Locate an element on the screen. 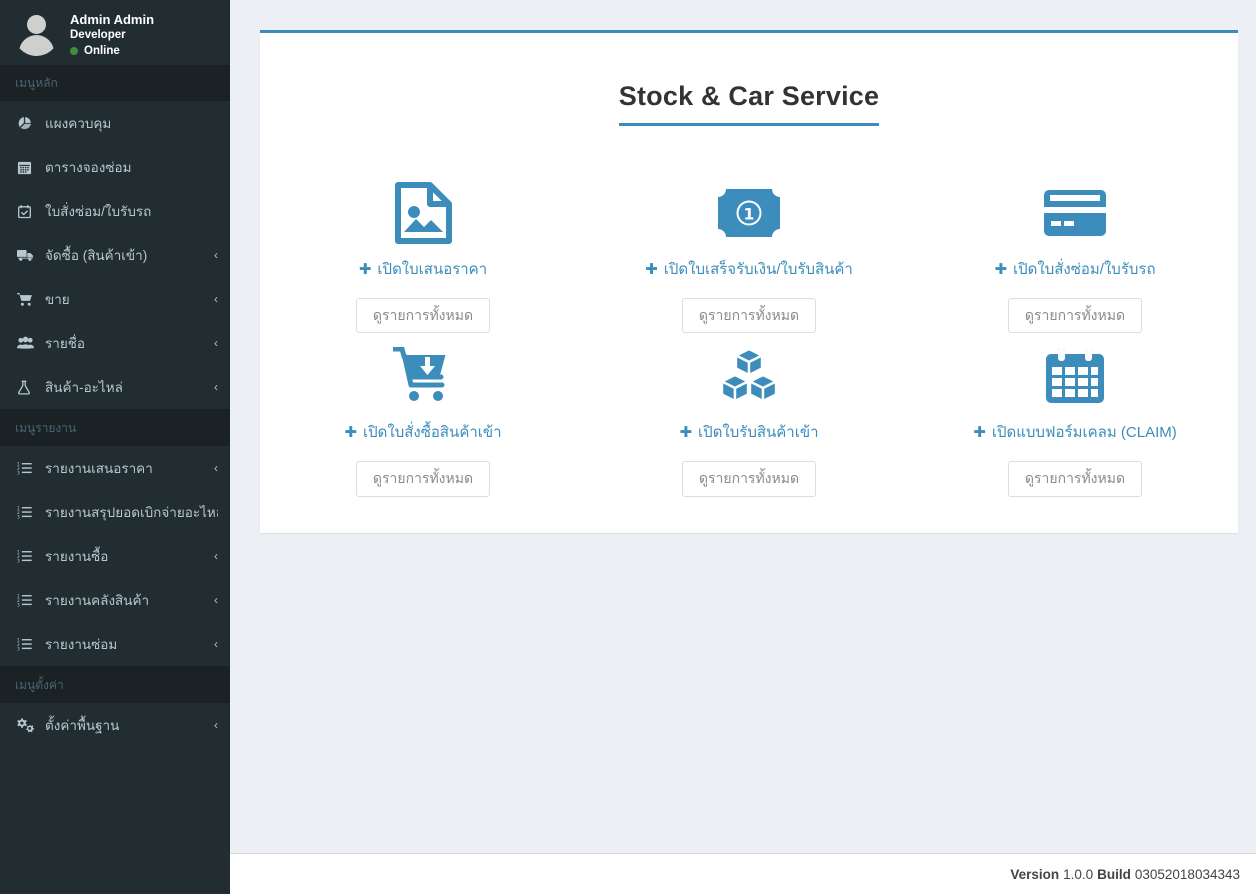 Image resolution: width=1256 pixels, height=894 pixels. sidebar-item-0-3: จัดซื้อ (สินค้าเข้า) ‹ is located at coordinates (115, 255).